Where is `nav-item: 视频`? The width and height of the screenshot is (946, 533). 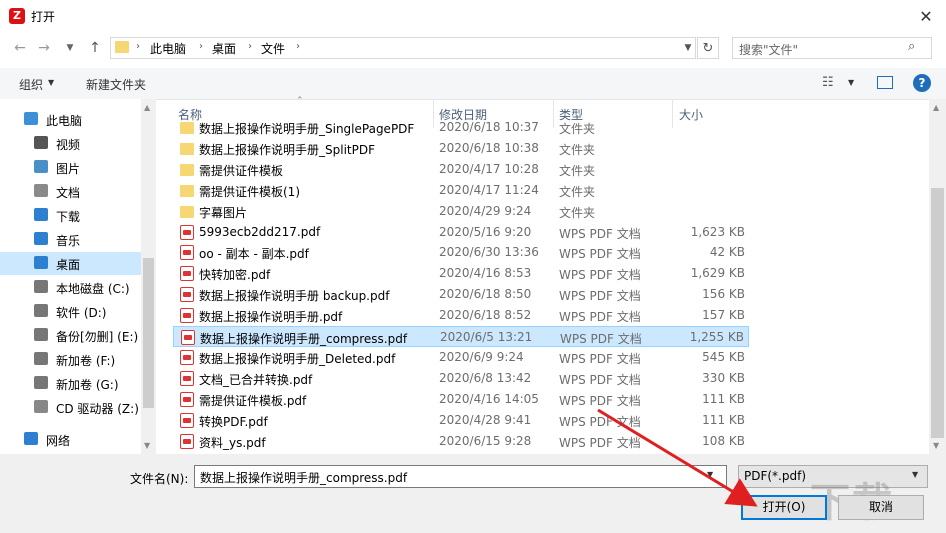
nav-item: 视频 is located at coordinates (70, 143).